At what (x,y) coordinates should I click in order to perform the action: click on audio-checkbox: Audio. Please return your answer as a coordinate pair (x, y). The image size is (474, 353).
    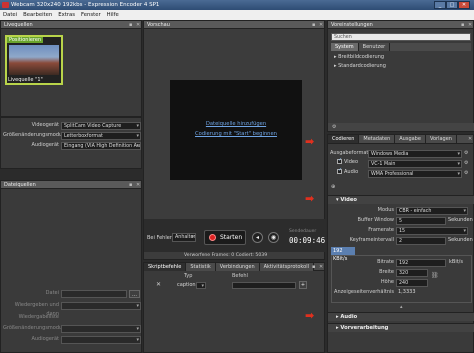
    Looking at the image, I should click on (348, 171).